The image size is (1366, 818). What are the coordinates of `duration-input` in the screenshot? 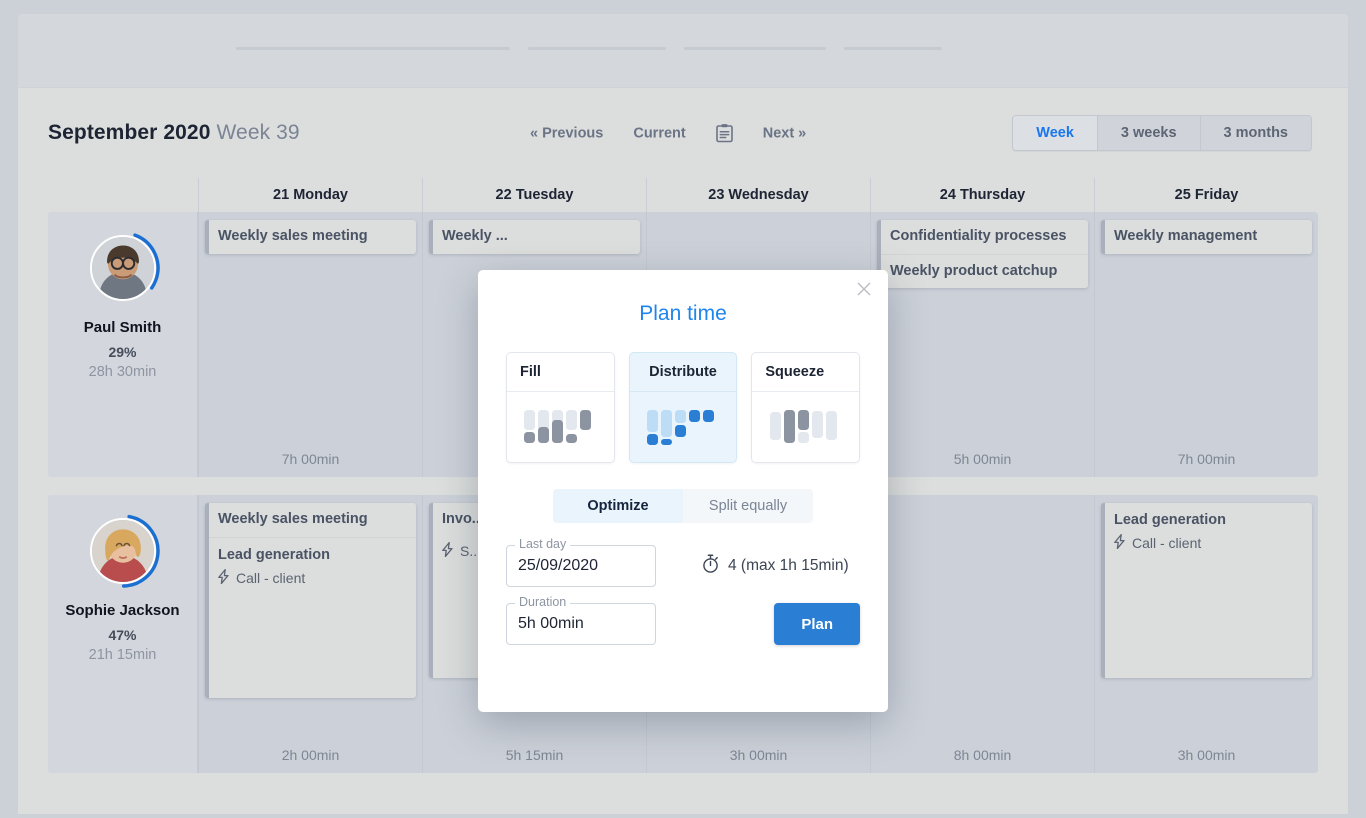 It's located at (581, 624).